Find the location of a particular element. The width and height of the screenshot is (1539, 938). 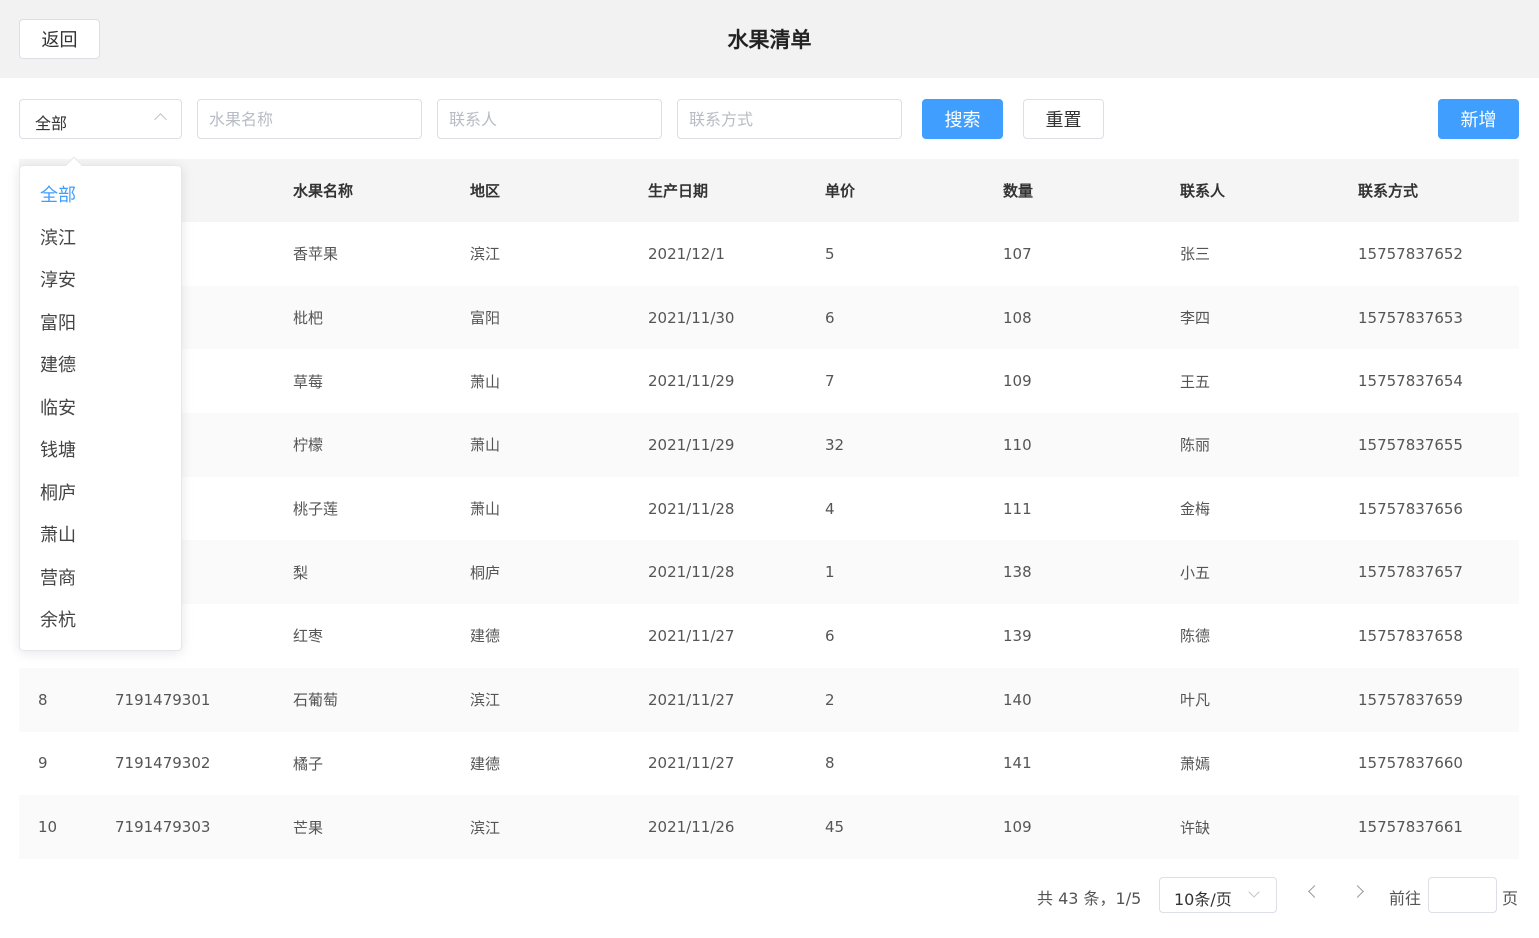

chevron-down-icon is located at coordinates (1254, 892).